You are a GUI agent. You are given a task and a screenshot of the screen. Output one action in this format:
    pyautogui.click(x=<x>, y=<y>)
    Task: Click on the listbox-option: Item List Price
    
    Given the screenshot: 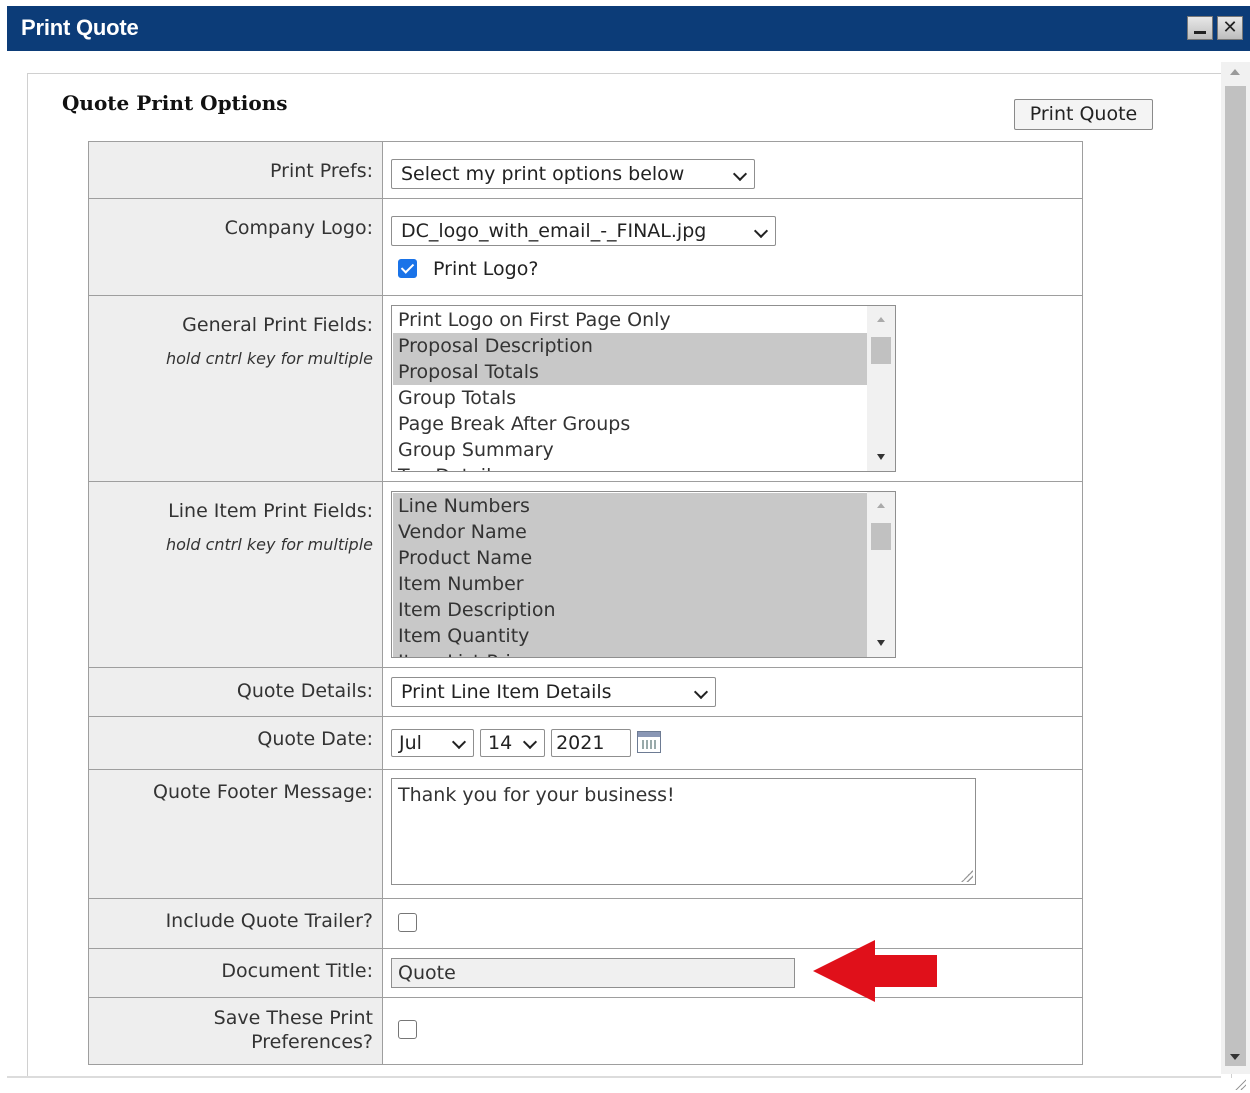 What is the action you would take?
    pyautogui.click(x=630, y=653)
    